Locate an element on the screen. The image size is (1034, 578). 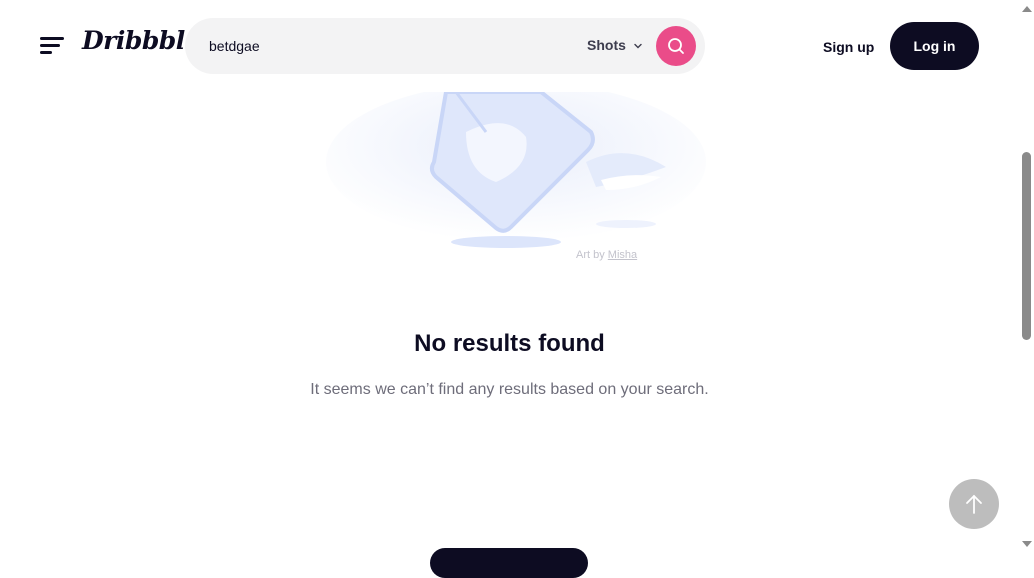
no-results-title: No results found is located at coordinates (509, 343).